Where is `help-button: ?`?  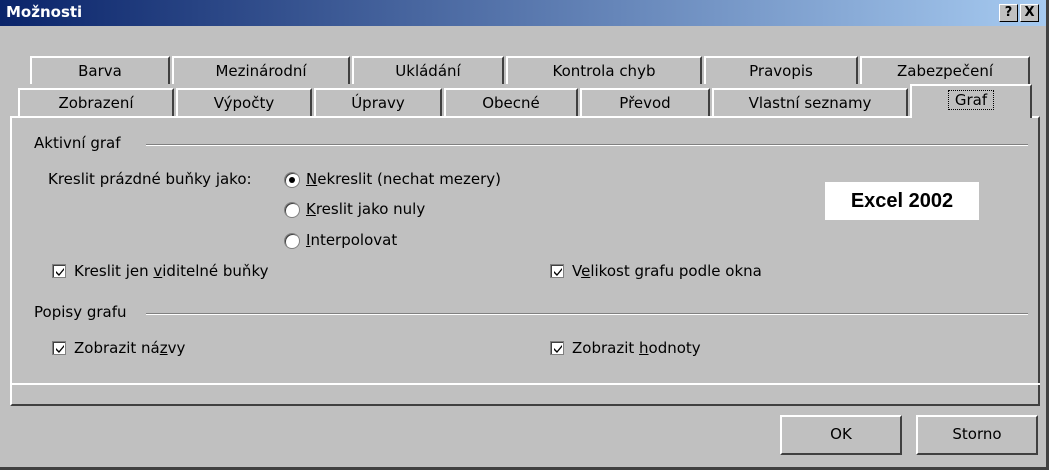 help-button: ? is located at coordinates (1008, 13).